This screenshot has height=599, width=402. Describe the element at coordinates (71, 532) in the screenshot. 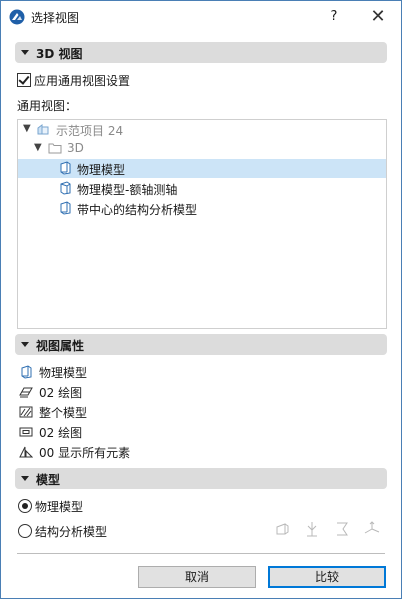

I see `radio-label: 结构分析模型` at that location.